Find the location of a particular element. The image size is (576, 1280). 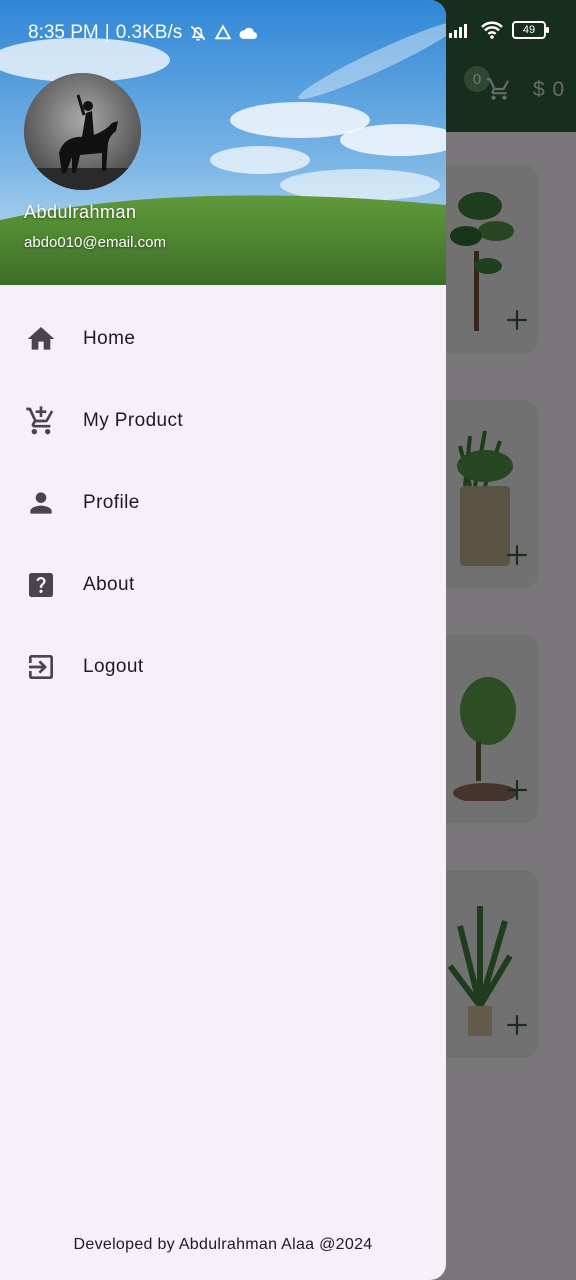

menu-item-logout: Logout is located at coordinates (223, 667).